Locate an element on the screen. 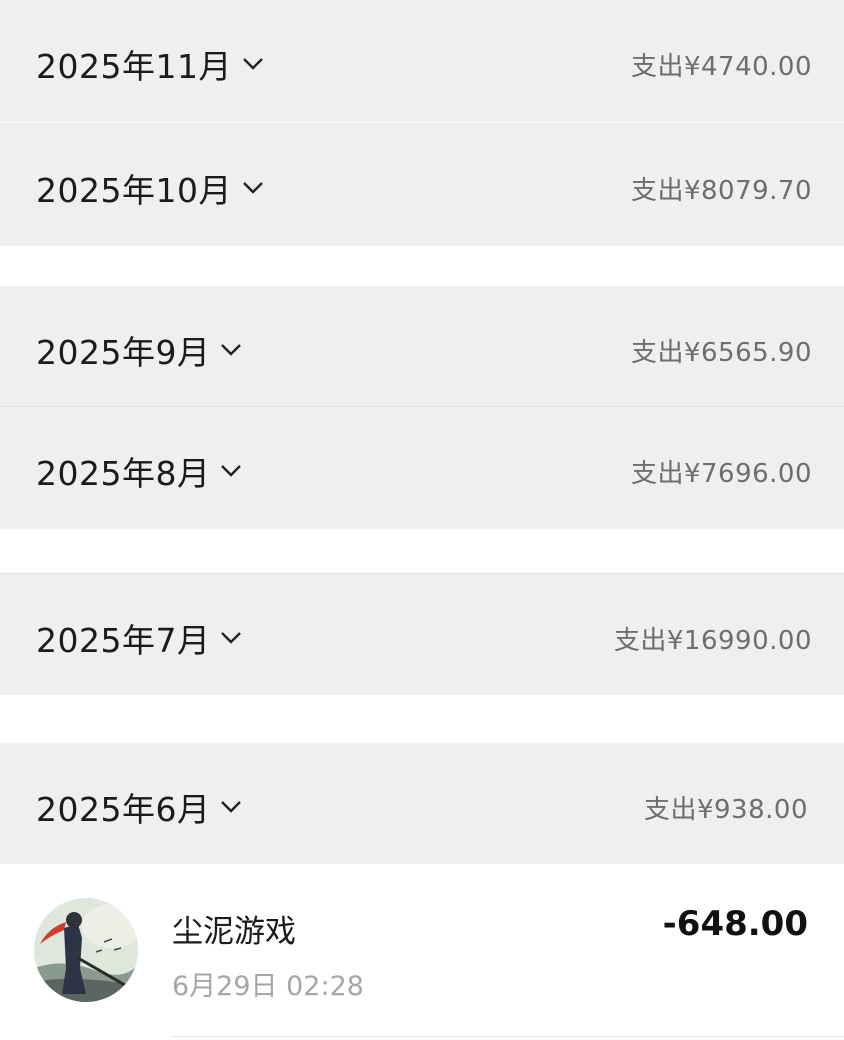  month-label: 2025年8月 is located at coordinates (123, 473).